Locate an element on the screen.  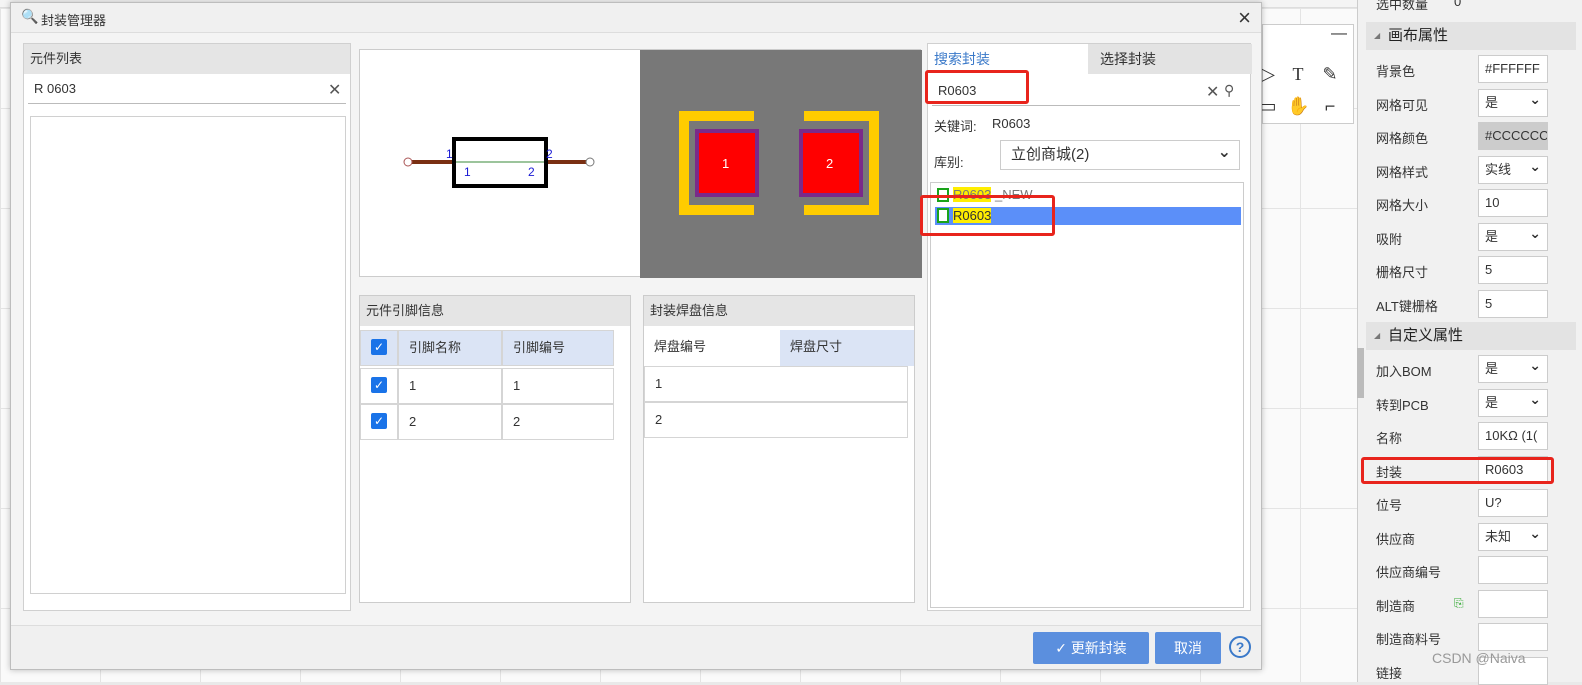
property-field: 10 is located at coordinates (1513, 203).